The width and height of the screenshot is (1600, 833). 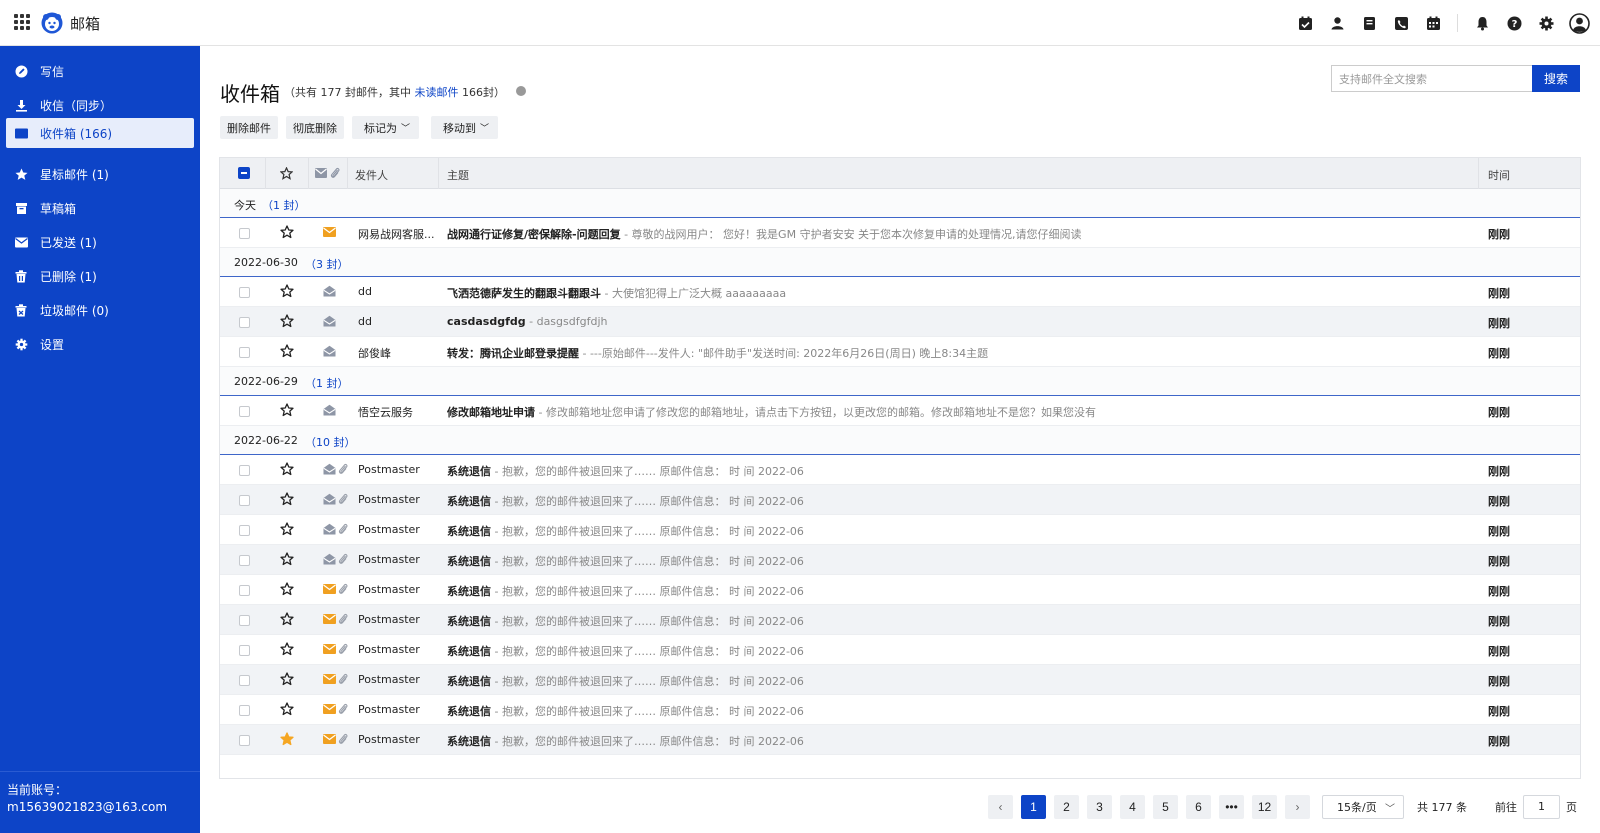 What do you see at coordinates (1433, 23) in the screenshot?
I see `calendar-icon` at bounding box center [1433, 23].